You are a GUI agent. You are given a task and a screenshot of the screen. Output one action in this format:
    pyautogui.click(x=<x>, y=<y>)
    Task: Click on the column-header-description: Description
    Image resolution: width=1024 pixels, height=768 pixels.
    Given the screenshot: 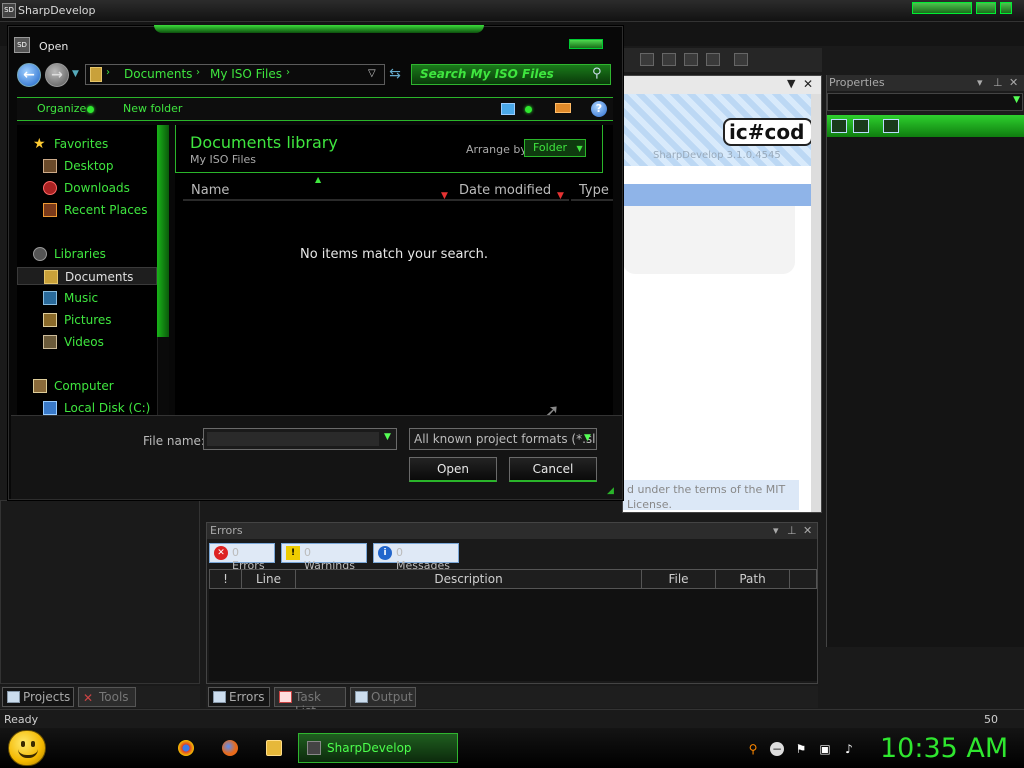 What is the action you would take?
    pyautogui.click(x=469, y=579)
    